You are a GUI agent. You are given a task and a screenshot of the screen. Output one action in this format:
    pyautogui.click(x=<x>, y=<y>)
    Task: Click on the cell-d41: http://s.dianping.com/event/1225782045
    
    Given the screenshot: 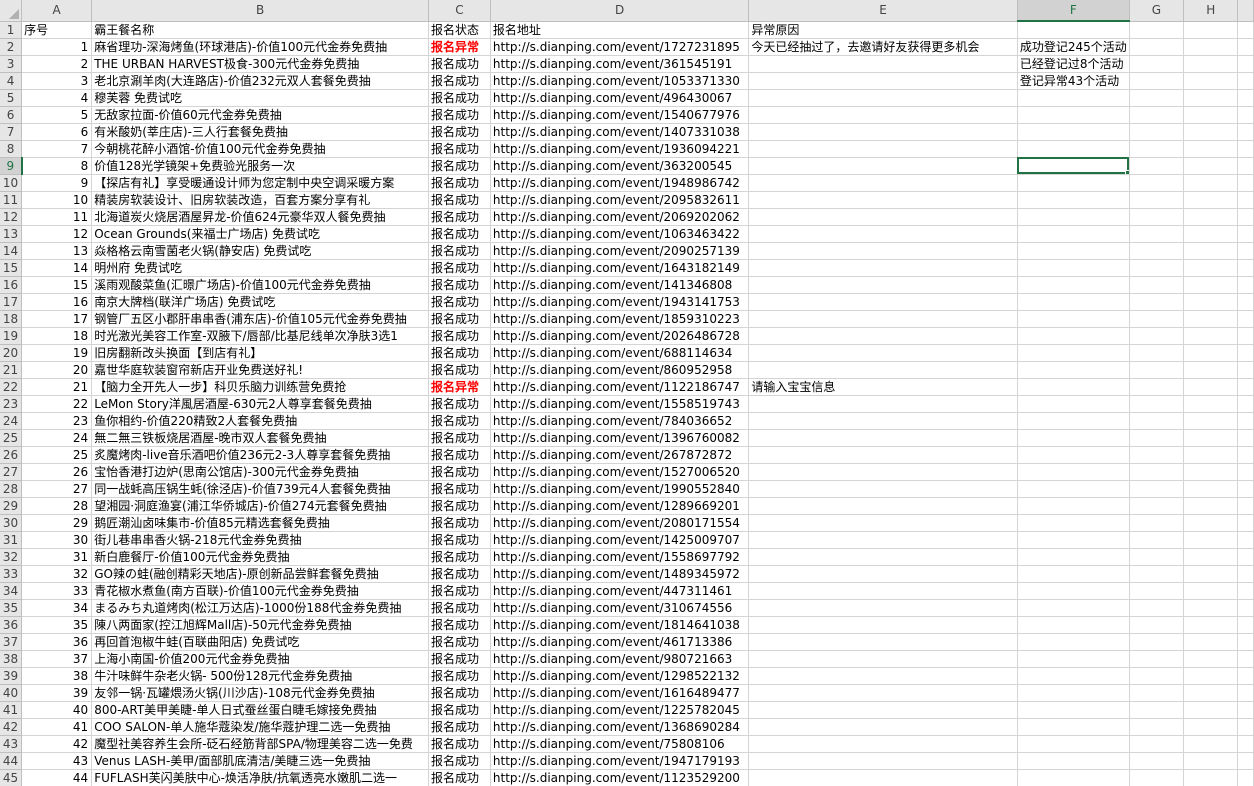 What is the action you would take?
    pyautogui.click(x=620, y=710)
    